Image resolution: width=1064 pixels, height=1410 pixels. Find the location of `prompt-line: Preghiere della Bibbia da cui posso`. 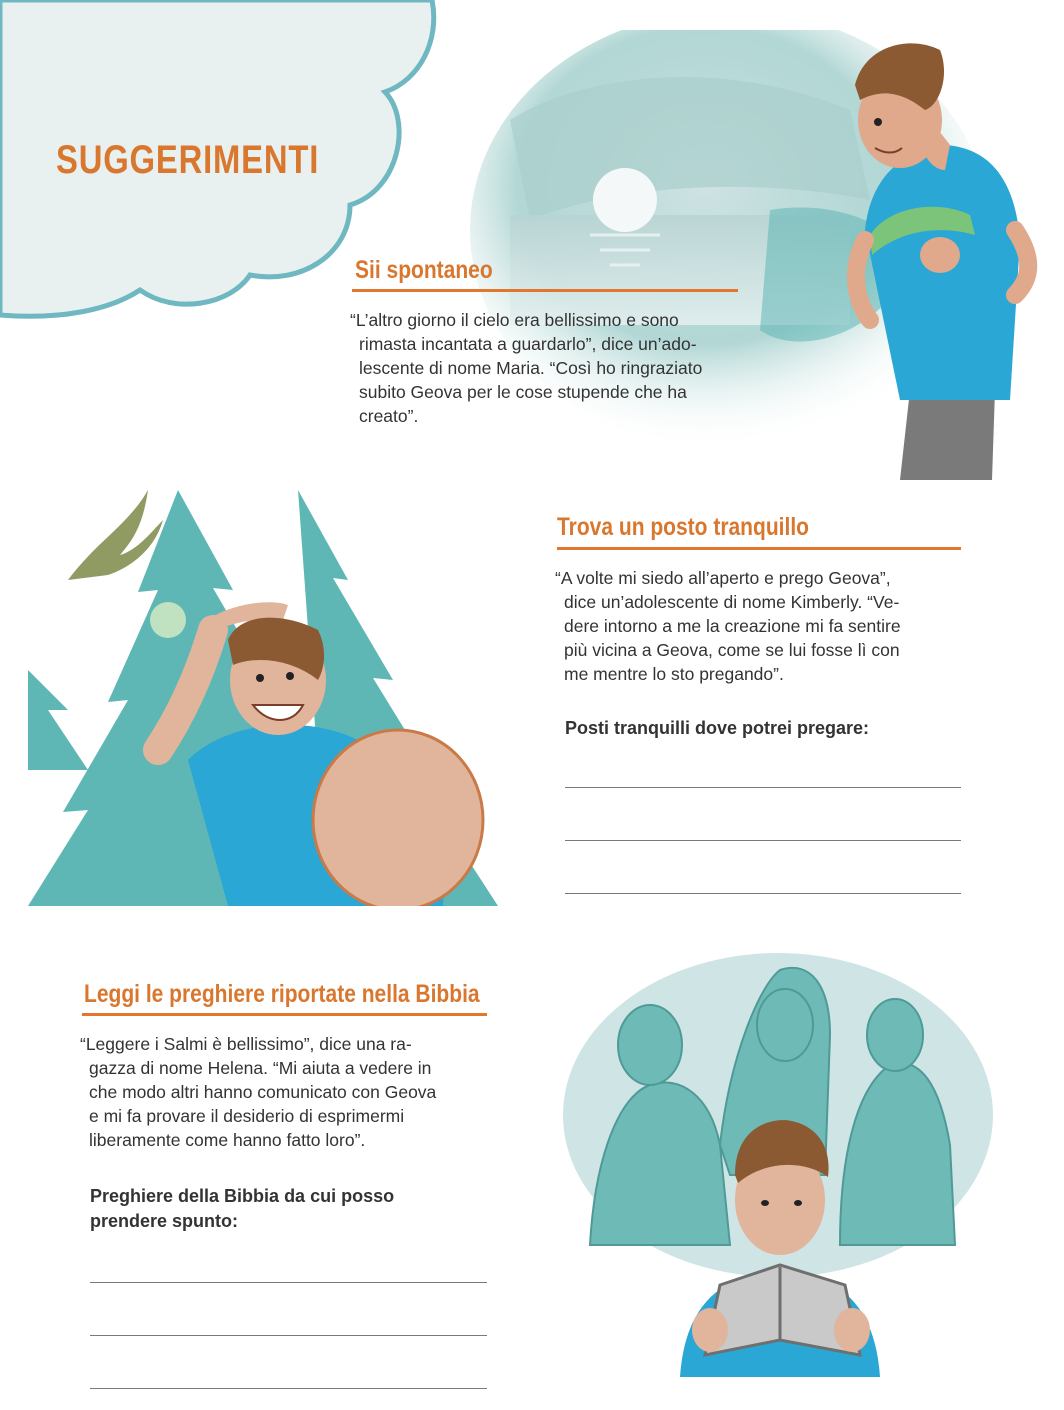

prompt-line: Preghiere della Bibbia da cui posso is located at coordinates (242, 1196).